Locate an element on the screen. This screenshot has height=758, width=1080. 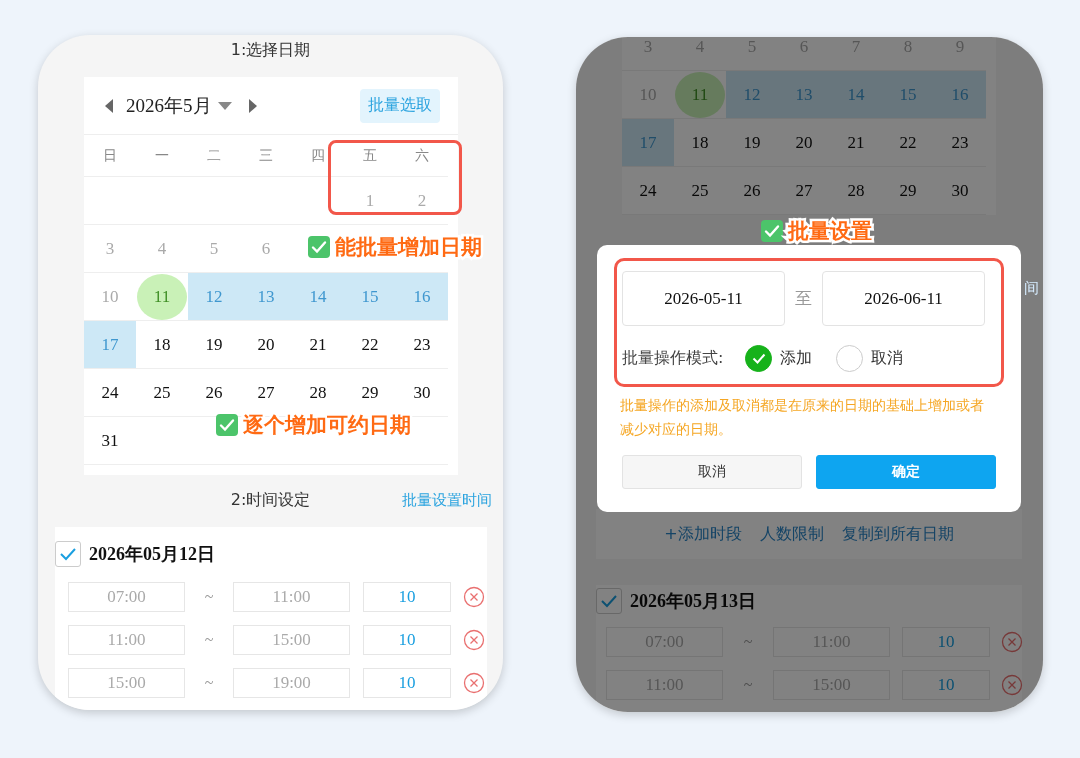
action-link: +添加时段 is located at coordinates (703, 534).